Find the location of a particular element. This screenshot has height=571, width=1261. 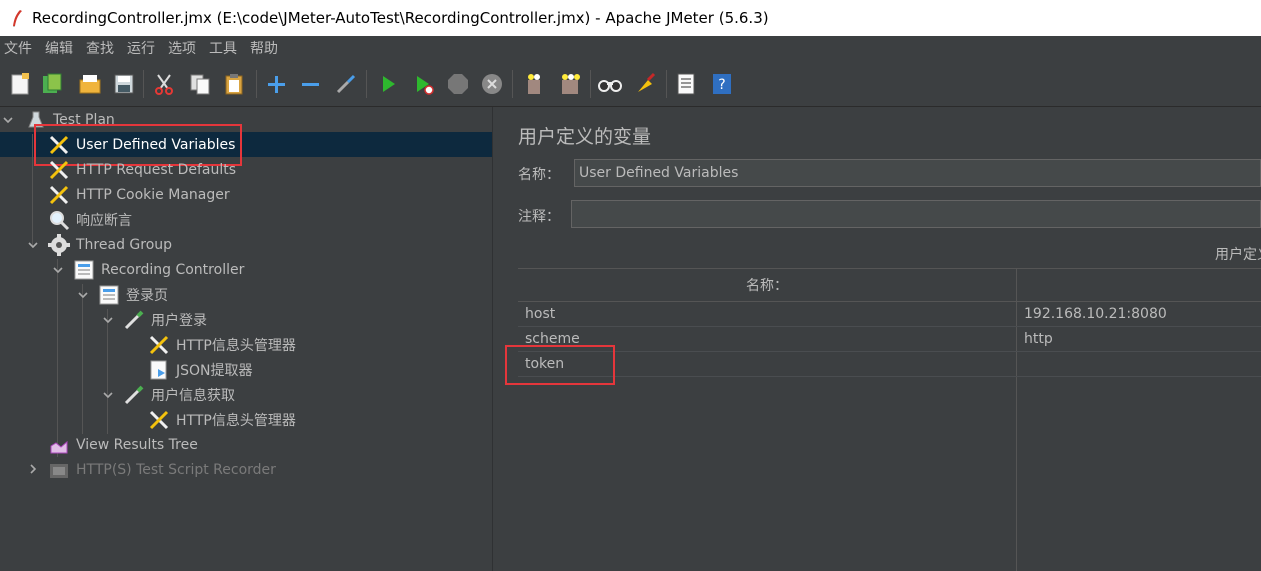

tree-node-http-request-defaults: HTTP Request Defaults is located at coordinates (142, 169).